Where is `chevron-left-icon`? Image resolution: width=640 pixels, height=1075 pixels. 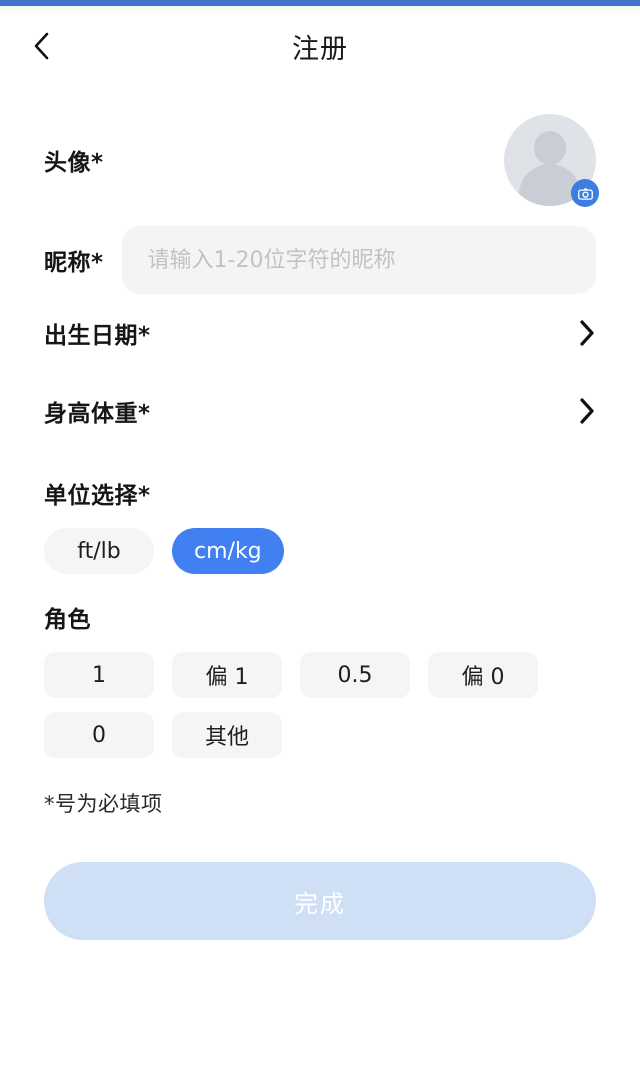 chevron-left-icon is located at coordinates (41, 46).